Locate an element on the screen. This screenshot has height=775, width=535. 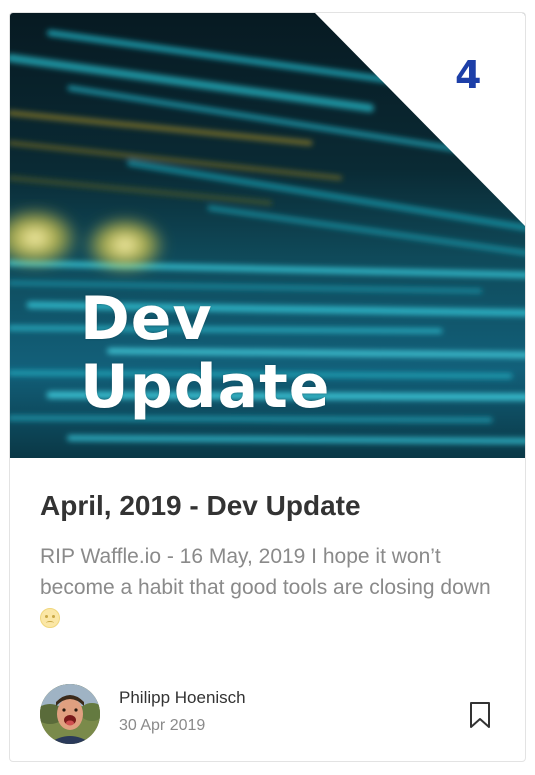
cover-title: Dev Update is located at coordinates (205, 353).